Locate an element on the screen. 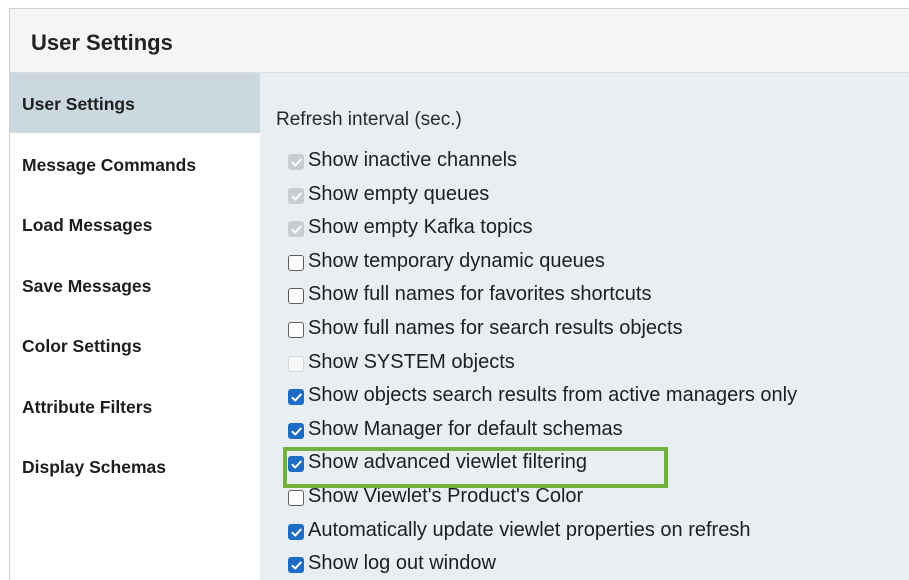 The image size is (909, 580). refresh-interval-label: Refresh interval (sec.) is located at coordinates (369, 119).